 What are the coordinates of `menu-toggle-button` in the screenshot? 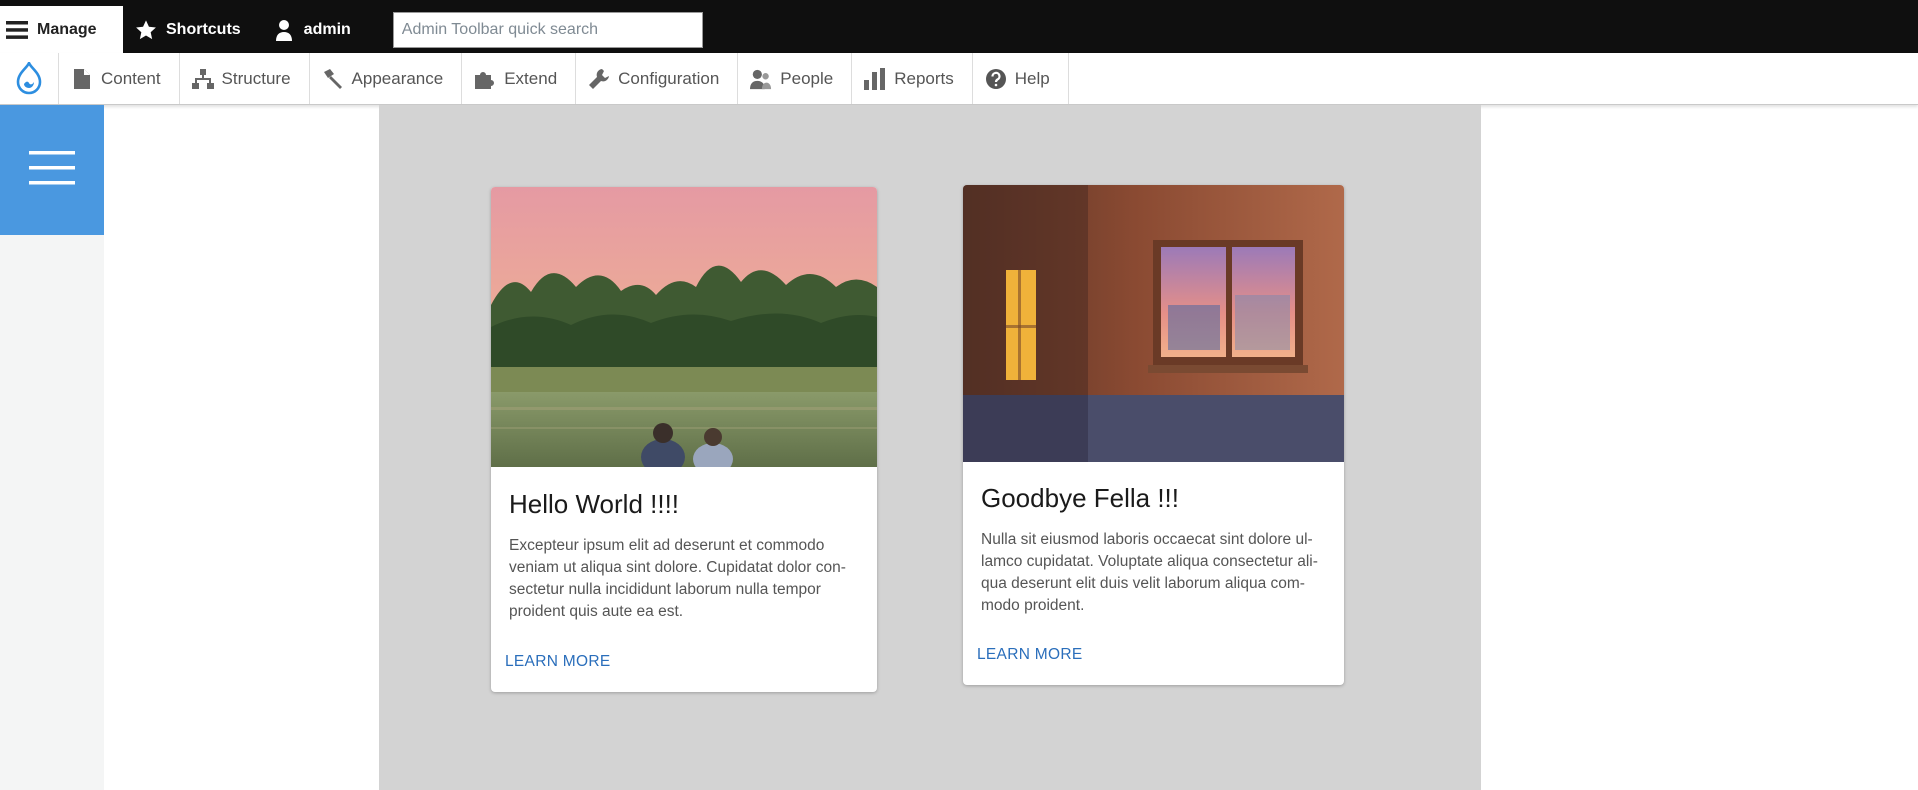 It's located at (52, 170).